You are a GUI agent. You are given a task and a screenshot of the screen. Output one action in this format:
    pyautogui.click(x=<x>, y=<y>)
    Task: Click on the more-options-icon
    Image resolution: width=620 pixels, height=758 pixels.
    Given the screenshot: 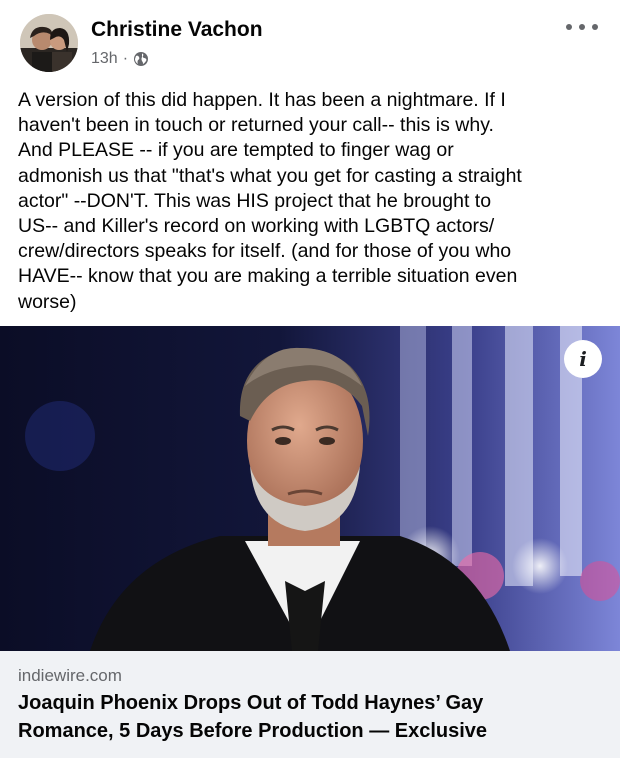 What is the action you would take?
    pyautogui.click(x=582, y=27)
    